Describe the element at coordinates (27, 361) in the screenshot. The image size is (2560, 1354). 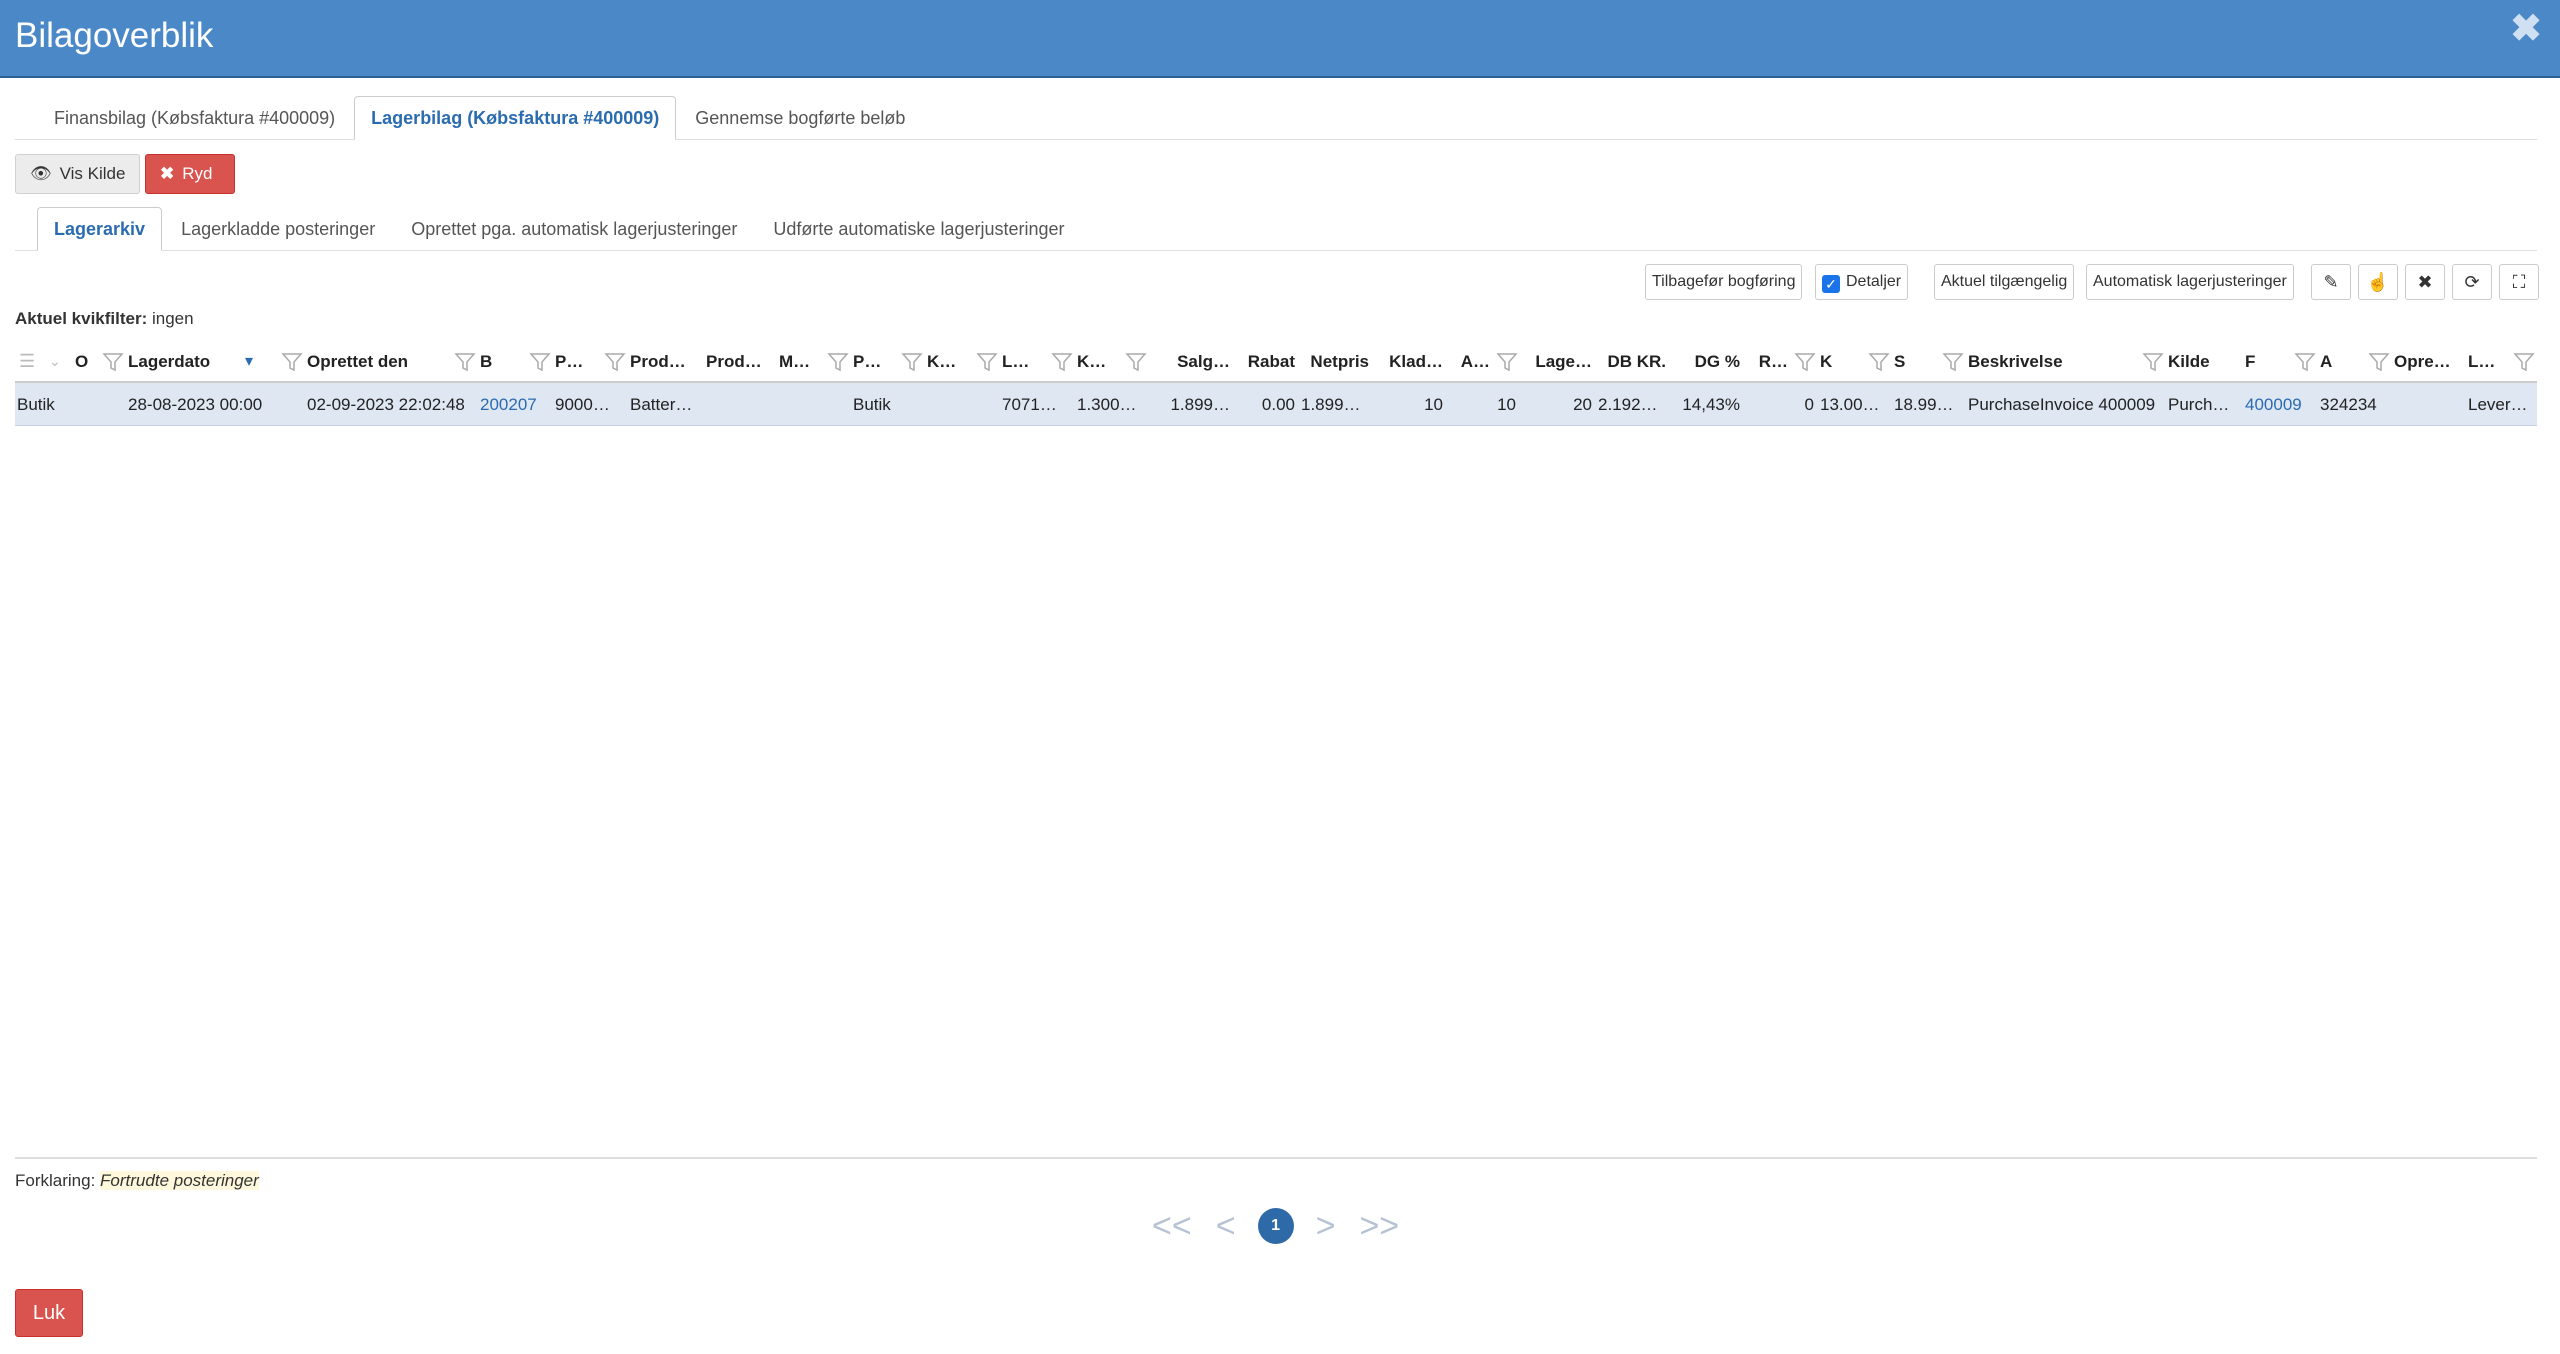
I see `column-menu-icon: ☰` at that location.